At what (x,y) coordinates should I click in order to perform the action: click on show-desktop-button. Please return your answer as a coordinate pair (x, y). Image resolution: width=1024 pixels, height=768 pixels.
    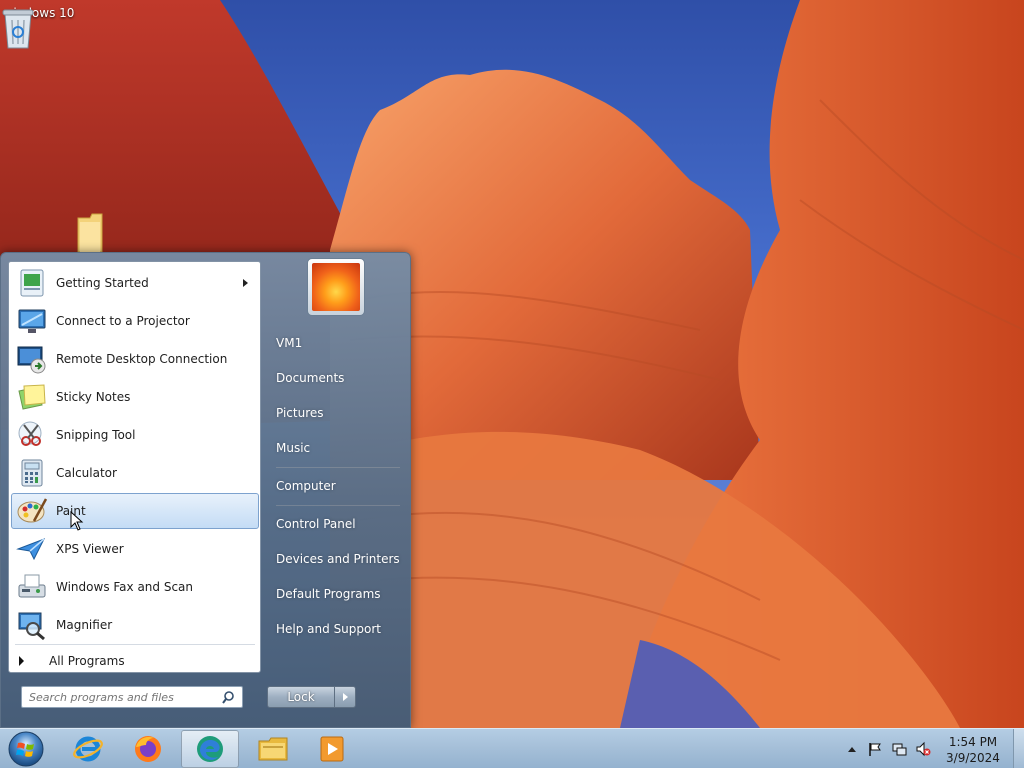
    Looking at the image, I should click on (1018, 748).